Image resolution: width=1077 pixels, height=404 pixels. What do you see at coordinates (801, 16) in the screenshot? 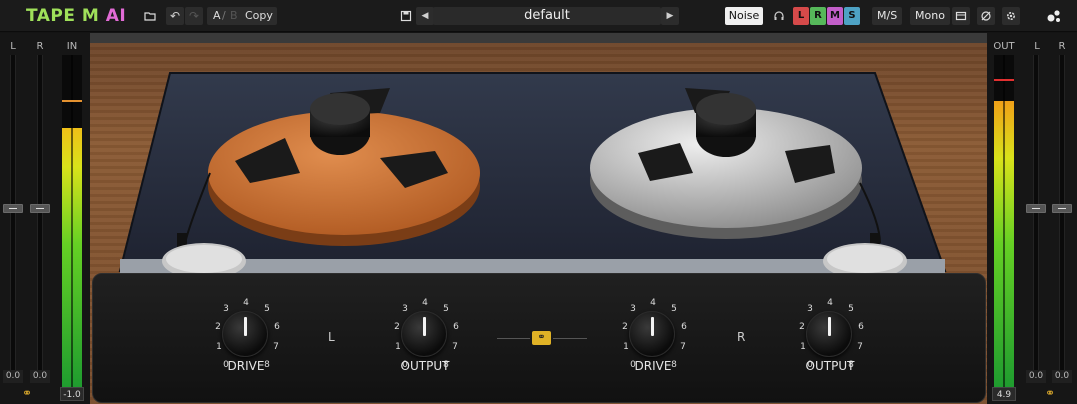
I see `channel-l-button: L` at bounding box center [801, 16].